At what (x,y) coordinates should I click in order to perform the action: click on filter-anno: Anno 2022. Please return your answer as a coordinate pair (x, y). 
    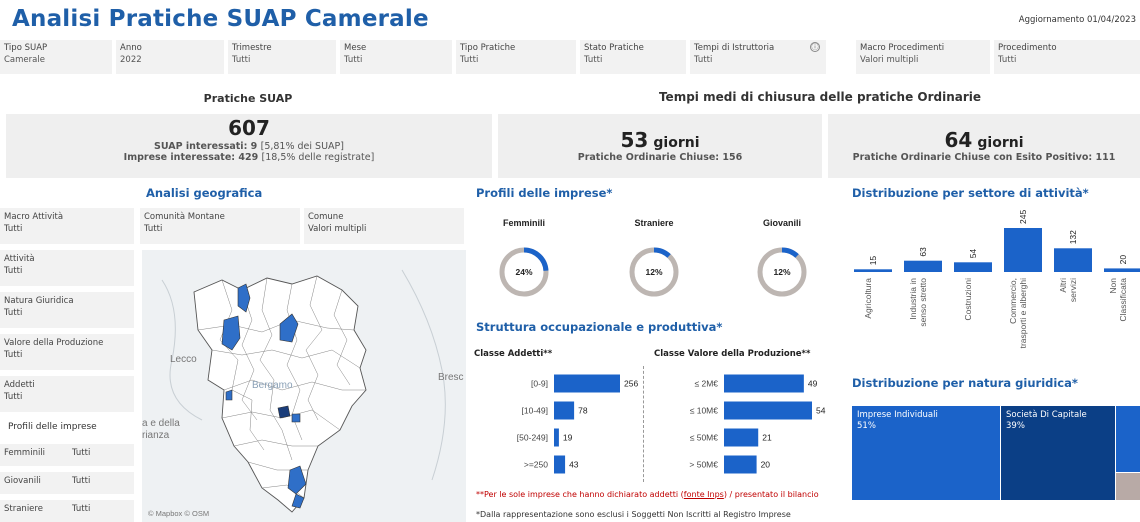
    Looking at the image, I should click on (170, 57).